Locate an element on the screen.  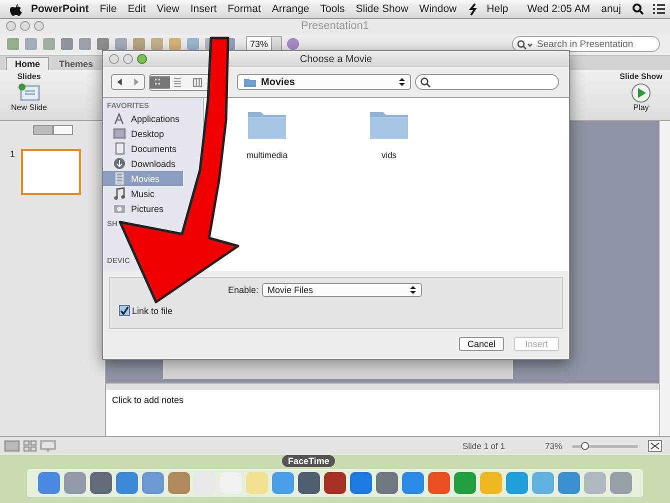
sidebar-item: Downloads is located at coordinates (143, 163).